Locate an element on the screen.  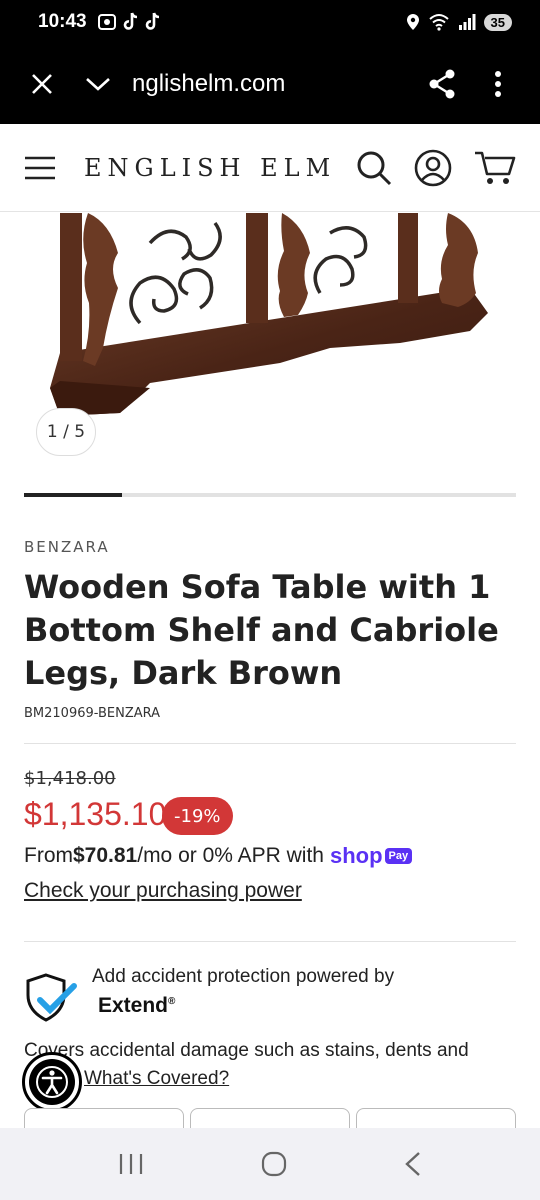
gallery-progress-bar is located at coordinates (270, 495).